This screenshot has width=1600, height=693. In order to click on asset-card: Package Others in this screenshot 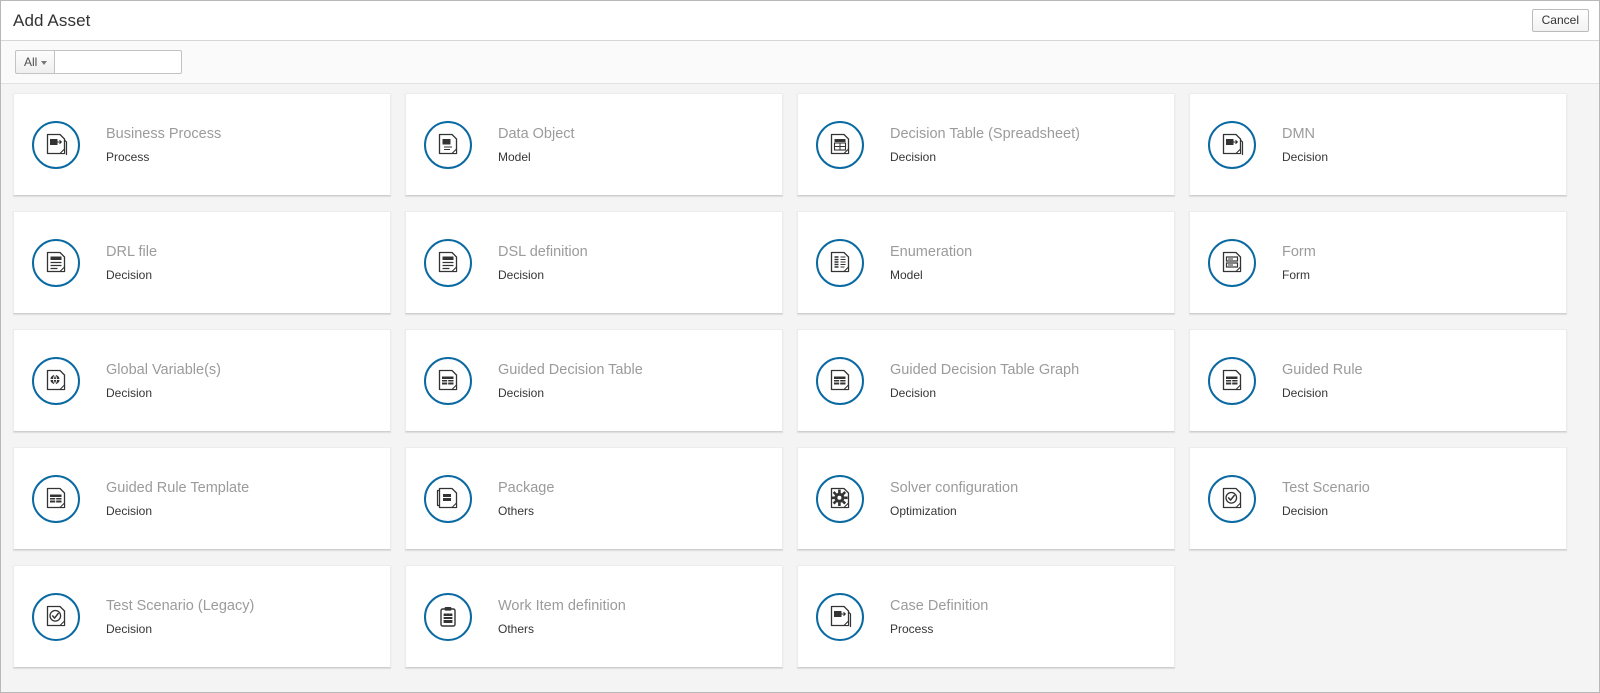, I will do `click(594, 498)`.